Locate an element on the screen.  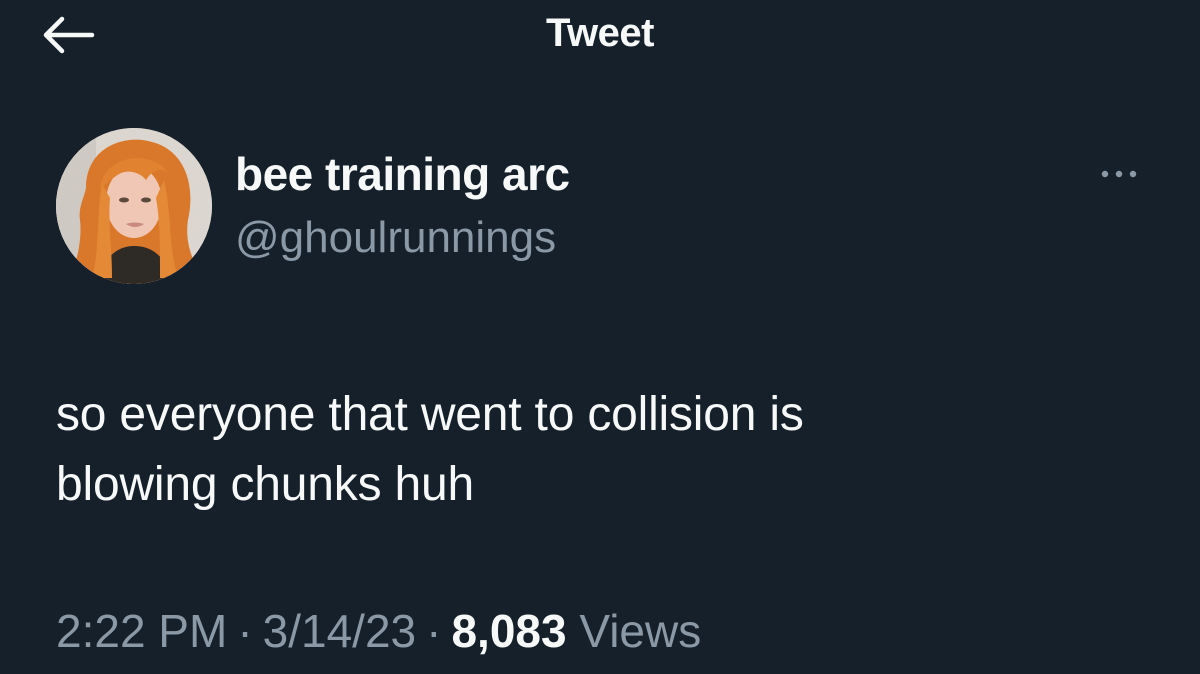
ellipsis-icon is located at coordinates (1119, 174).